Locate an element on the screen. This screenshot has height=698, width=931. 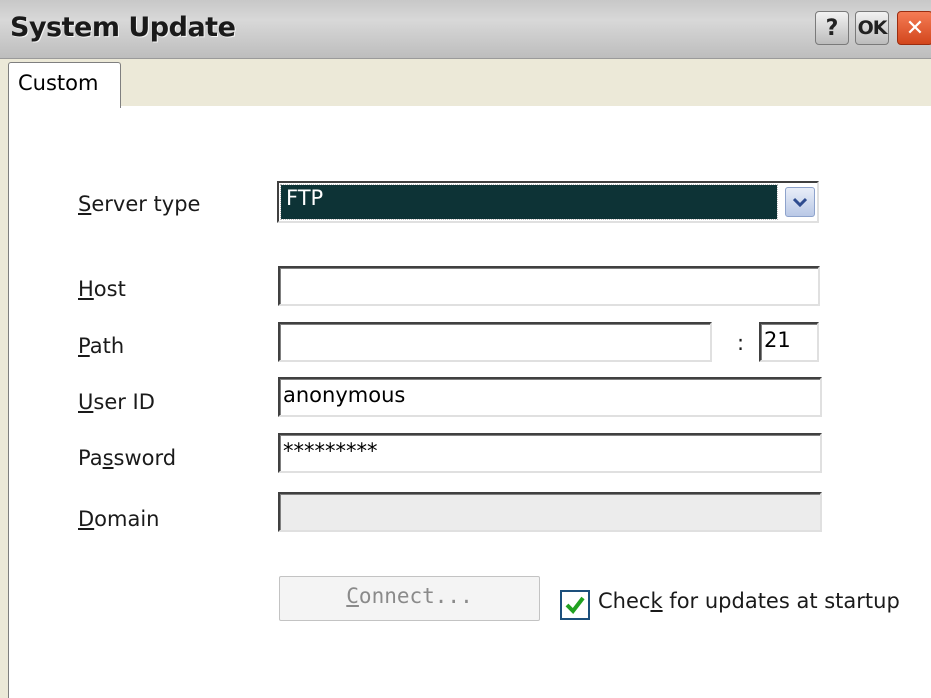
startup-check-label: Check for updates at startup is located at coordinates (749, 601).